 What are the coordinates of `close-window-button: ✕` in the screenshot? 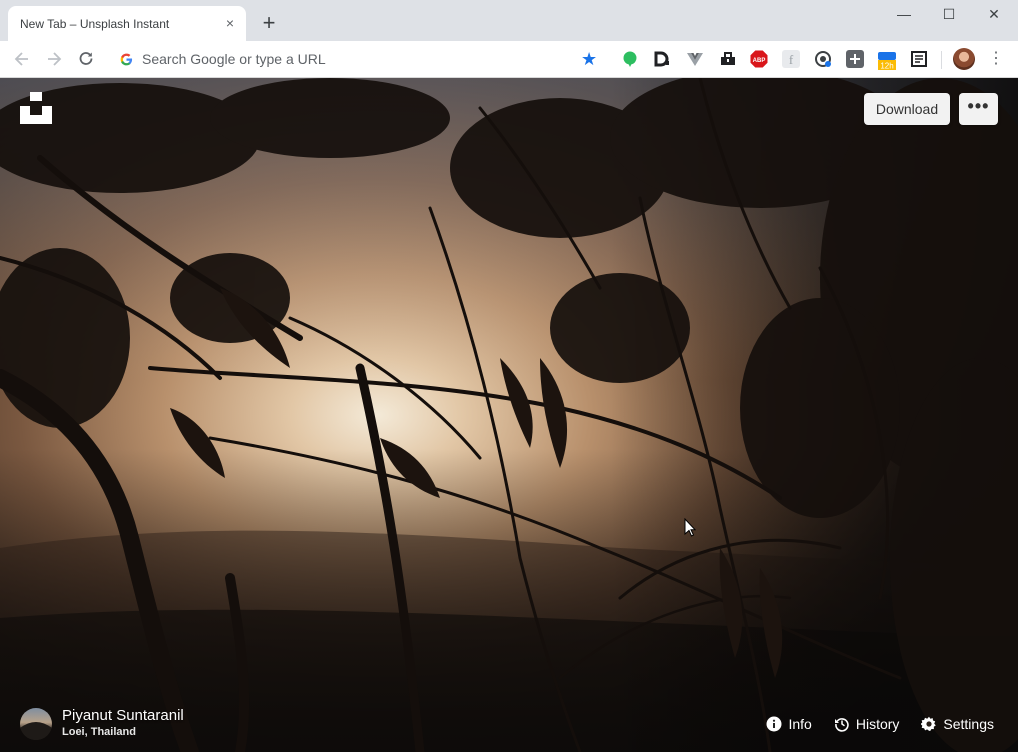 It's located at (994, 14).